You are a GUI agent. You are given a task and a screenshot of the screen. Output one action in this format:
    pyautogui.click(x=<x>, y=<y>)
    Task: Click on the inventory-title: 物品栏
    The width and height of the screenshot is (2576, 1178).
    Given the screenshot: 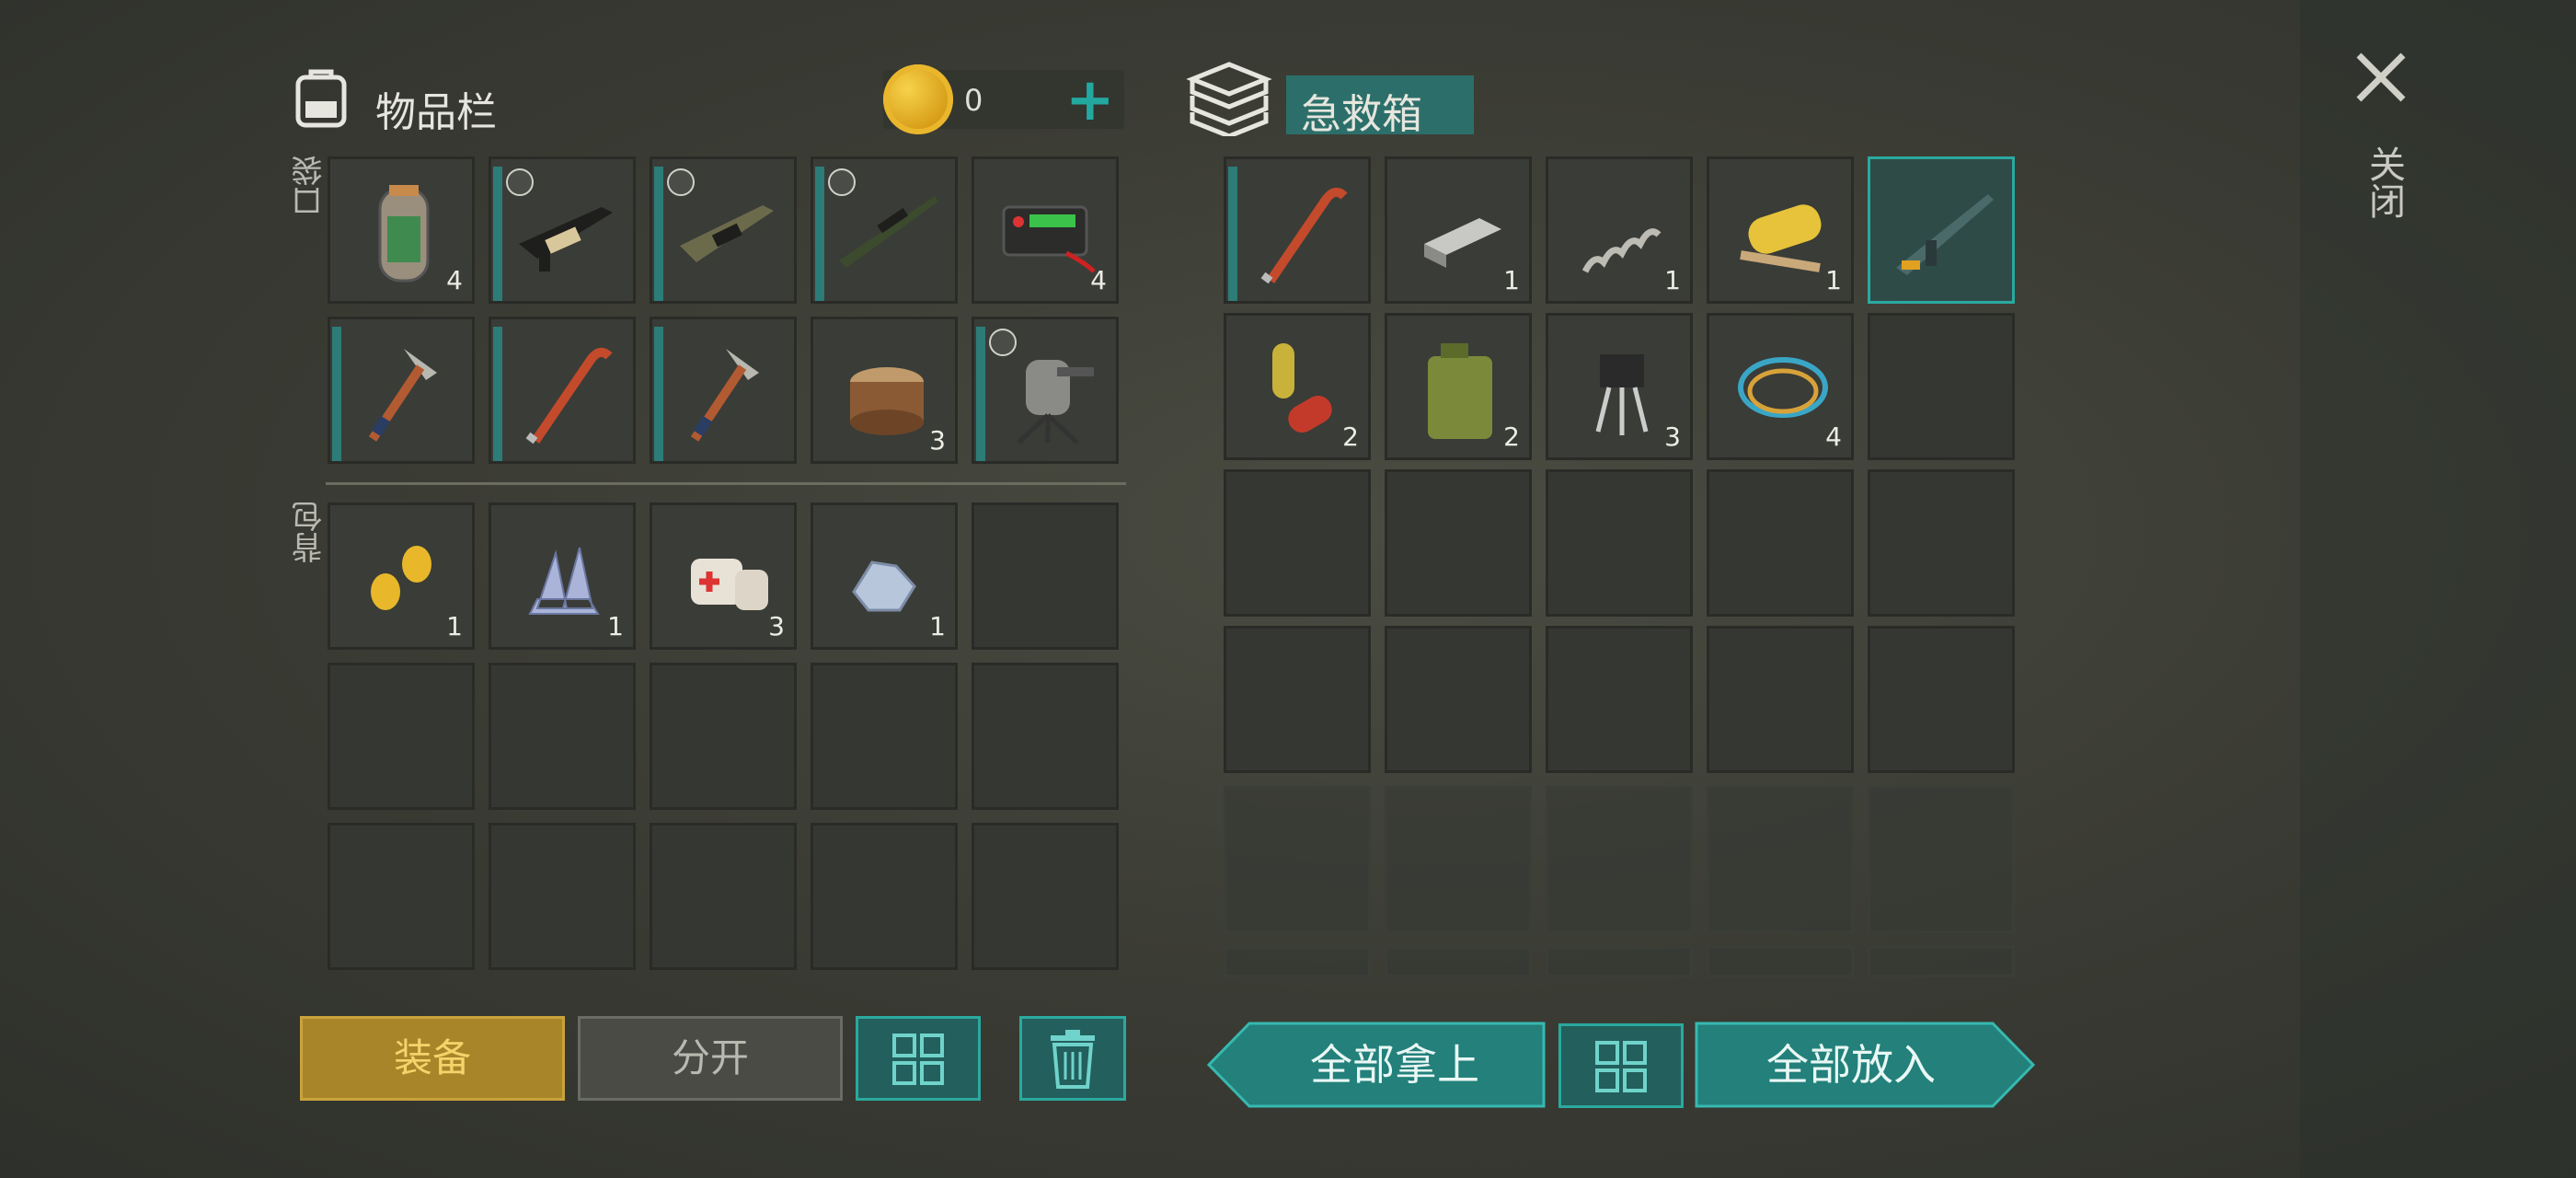 What is the action you would take?
    pyautogui.click(x=436, y=112)
    